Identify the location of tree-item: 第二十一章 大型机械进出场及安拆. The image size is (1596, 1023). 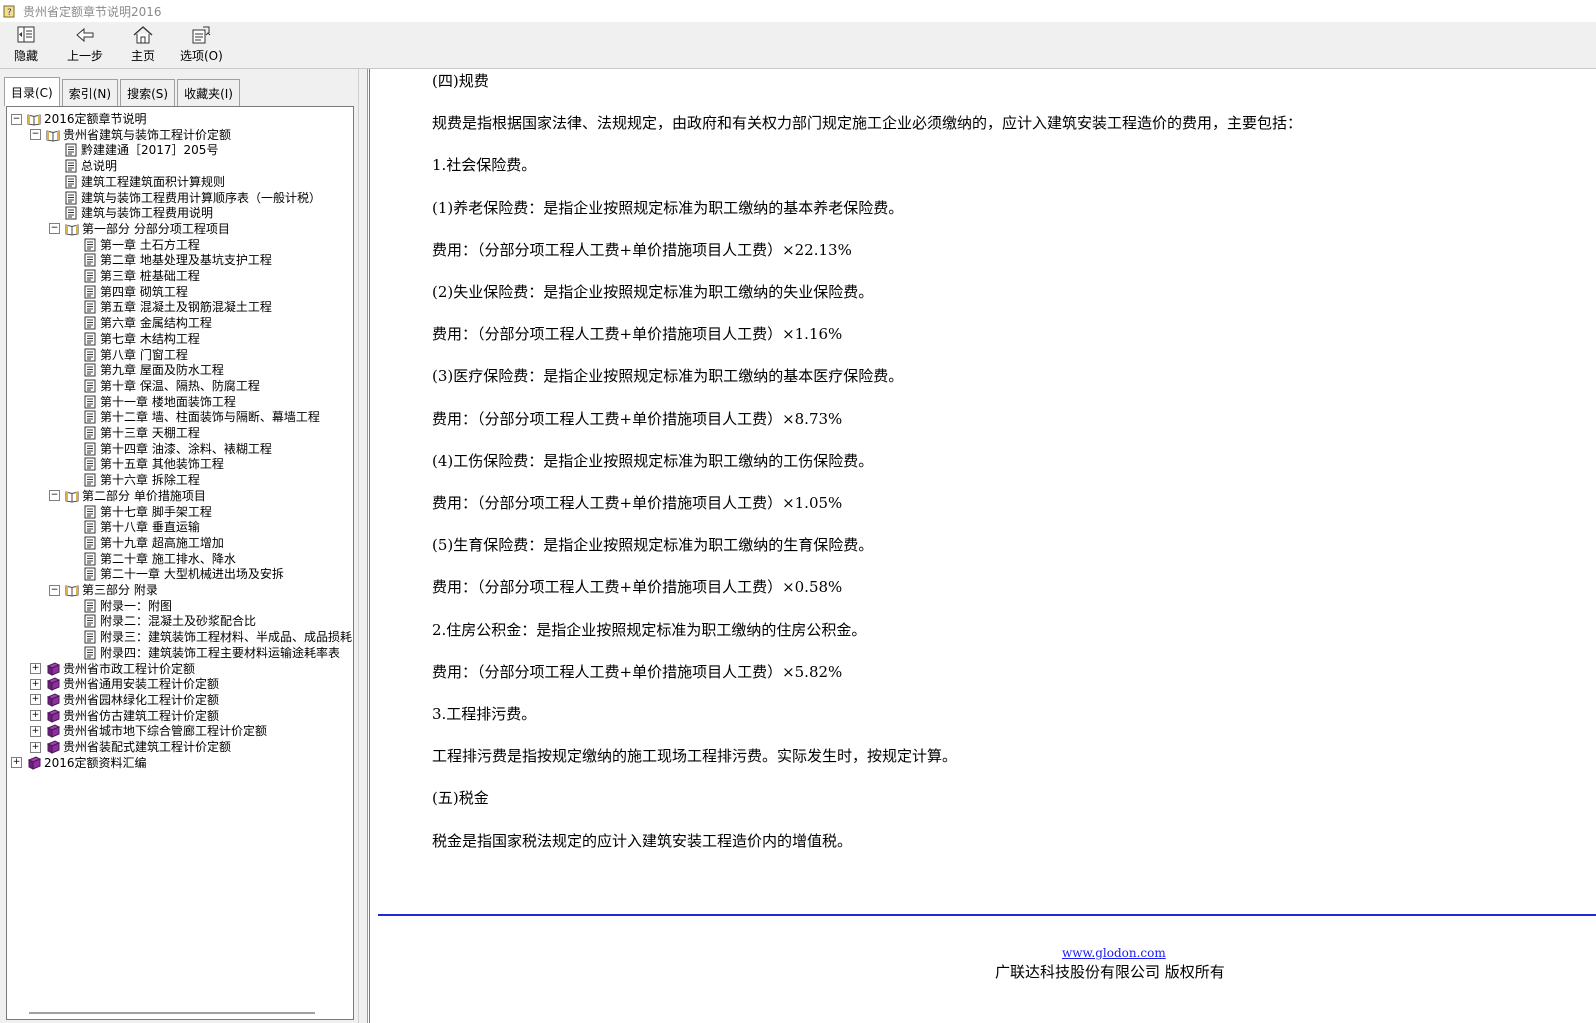
(183, 574).